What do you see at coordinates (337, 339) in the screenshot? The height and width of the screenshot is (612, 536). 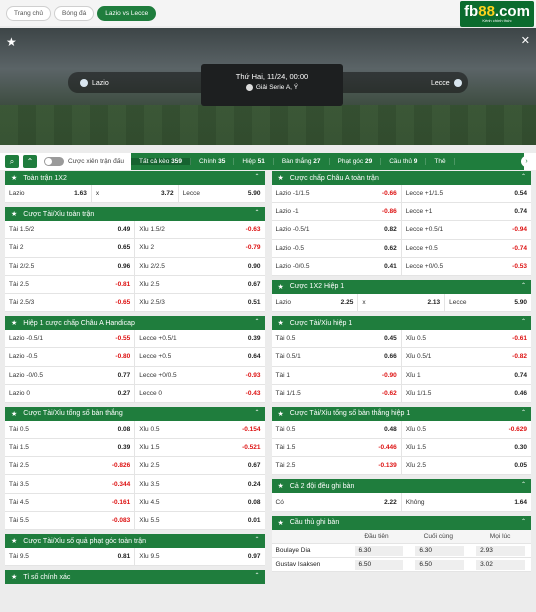 I see `odds-cell: Tài 0.5 0.45` at bounding box center [337, 339].